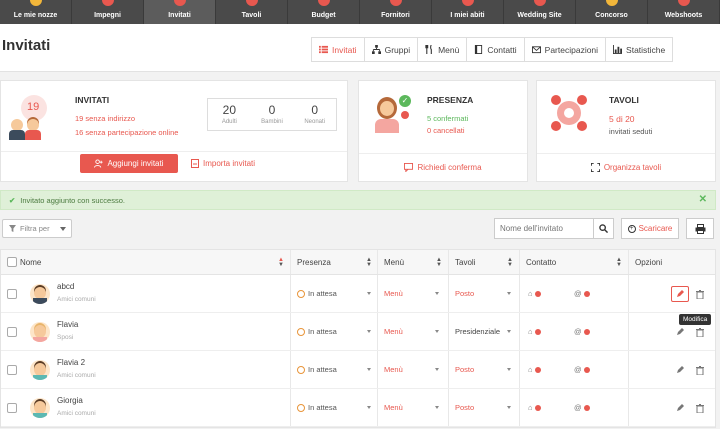 The width and height of the screenshot is (720, 429). Describe the element at coordinates (443, 49) in the screenshot. I see `tab-menu: Menù` at that location.